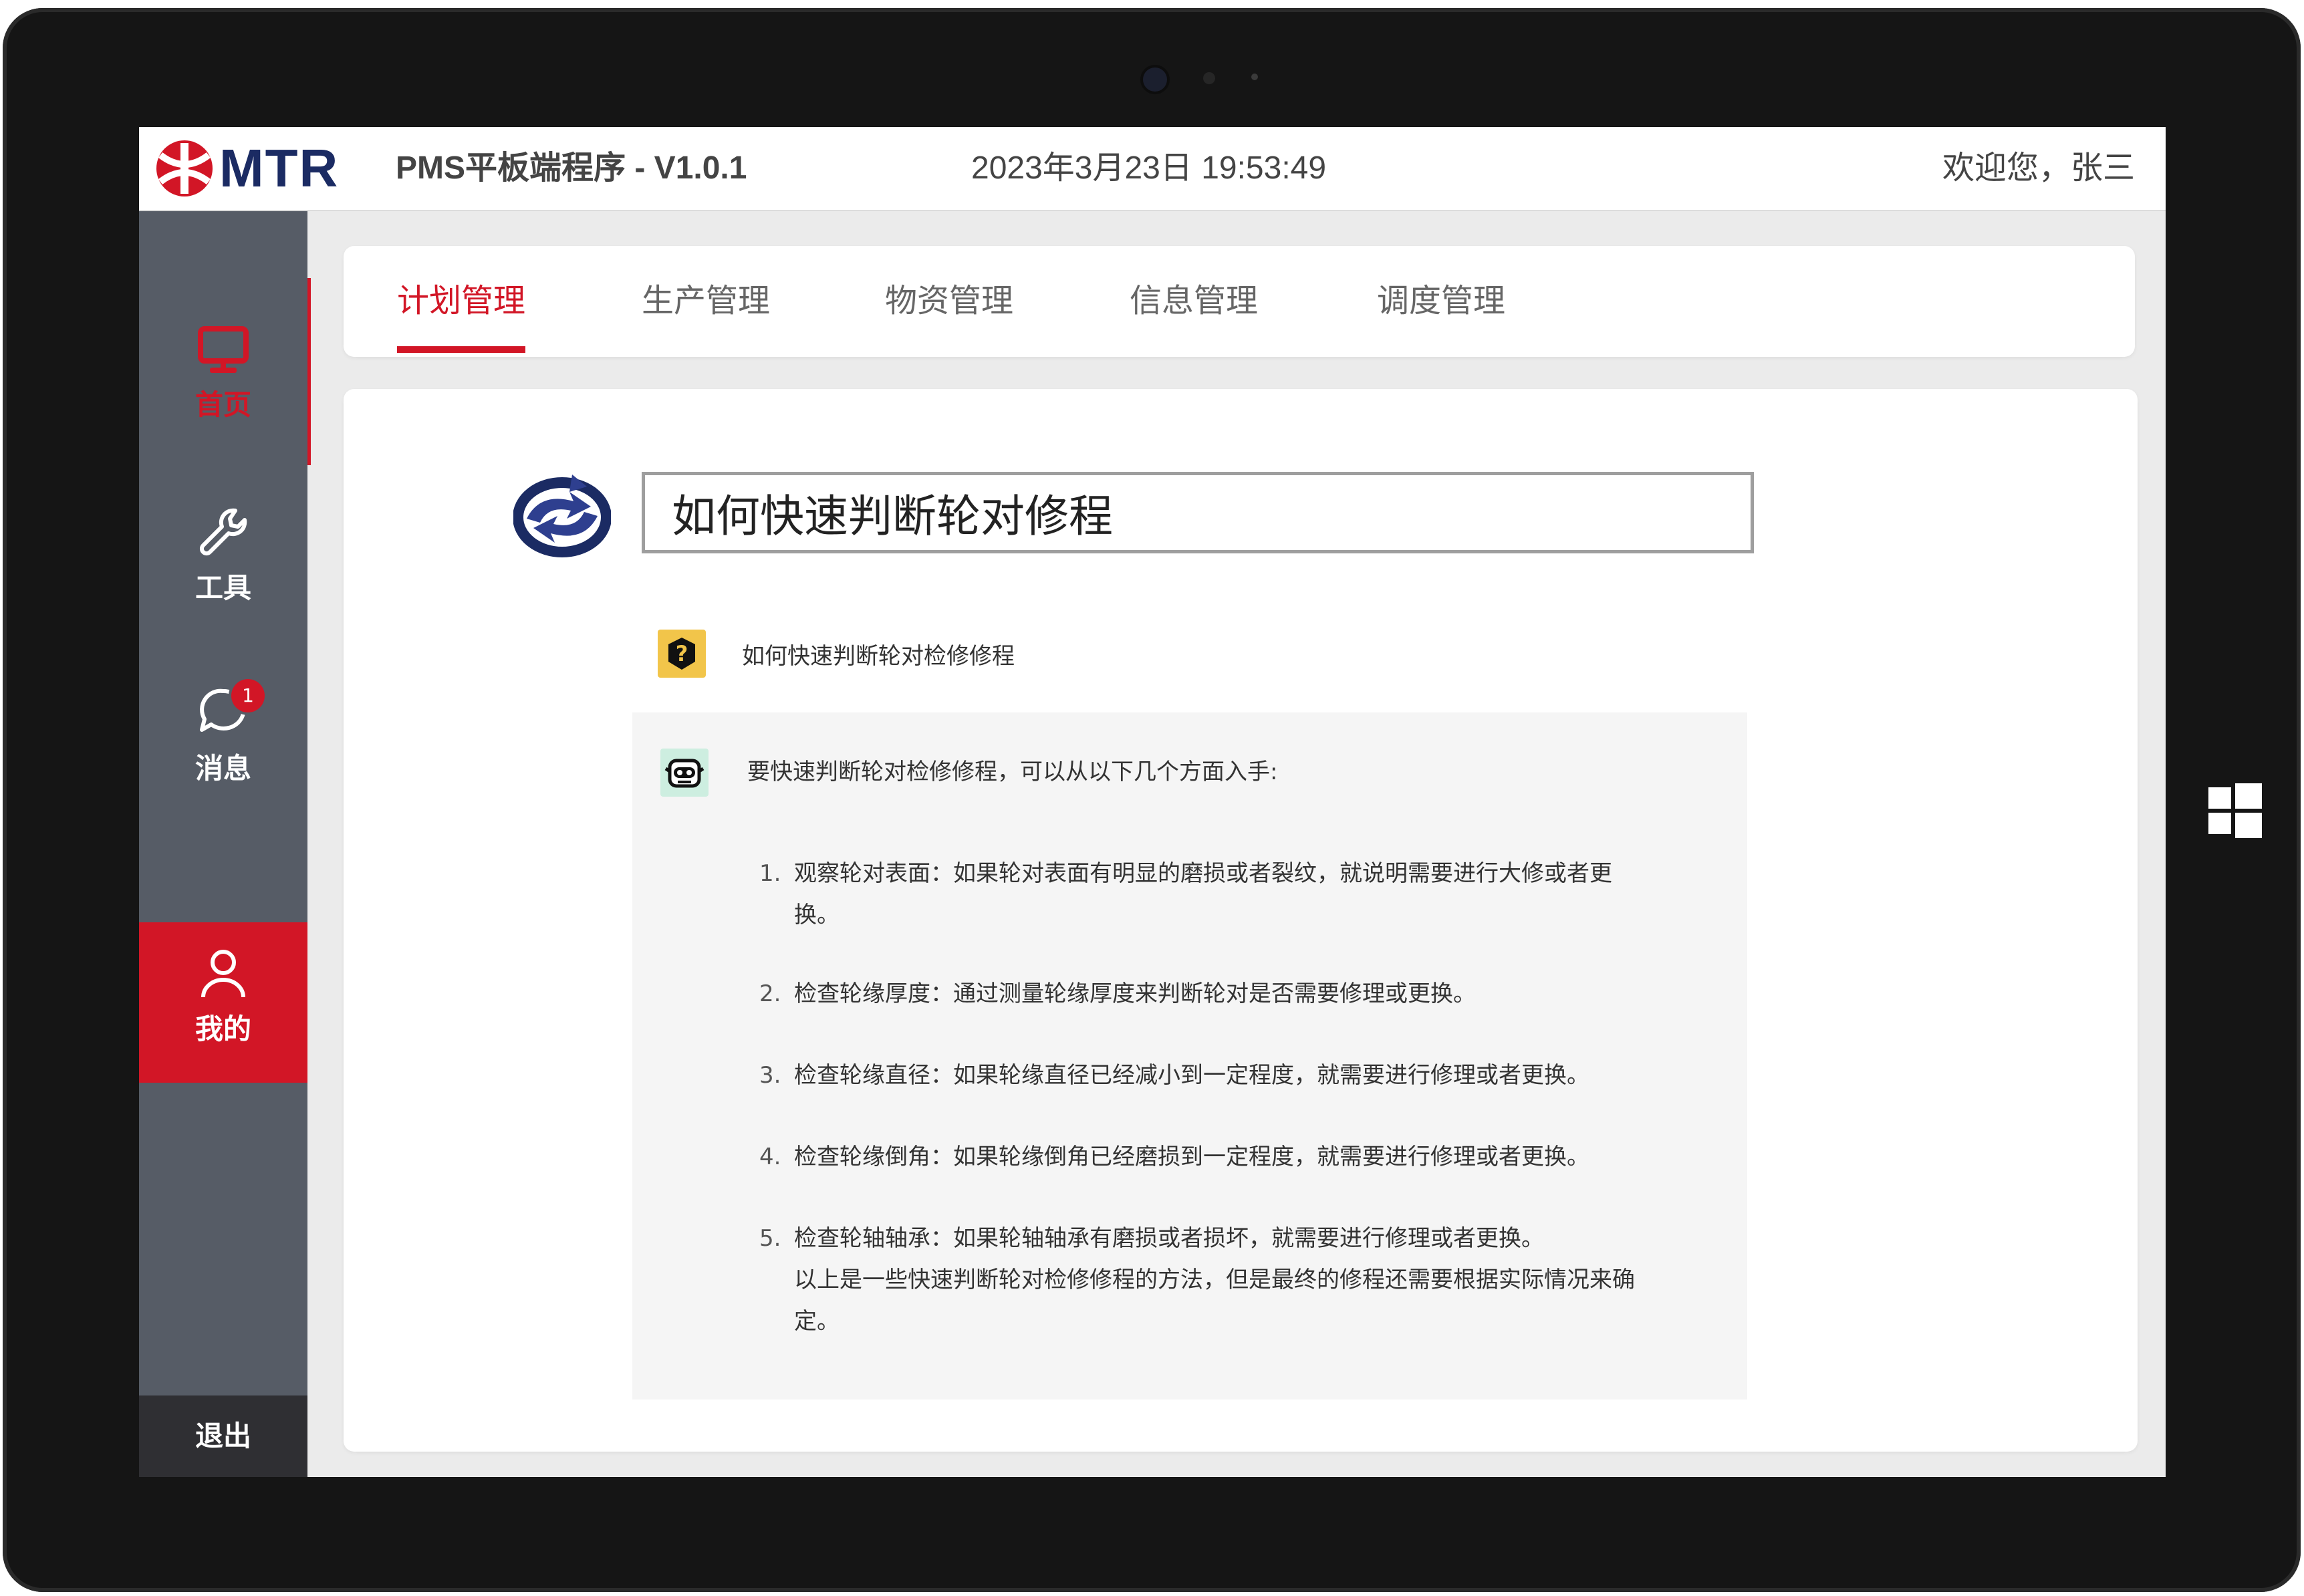  I want to click on question-mark-icon: ?, so click(682, 654).